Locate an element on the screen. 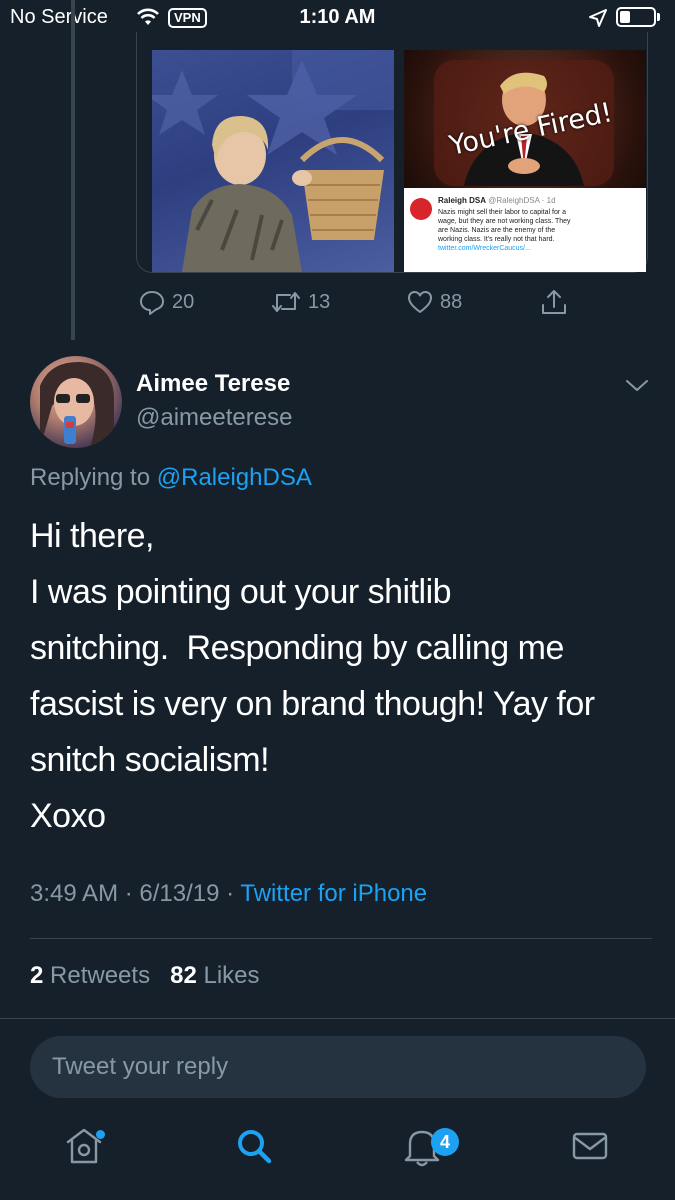  tab-messages is located at coordinates (590, 1154).